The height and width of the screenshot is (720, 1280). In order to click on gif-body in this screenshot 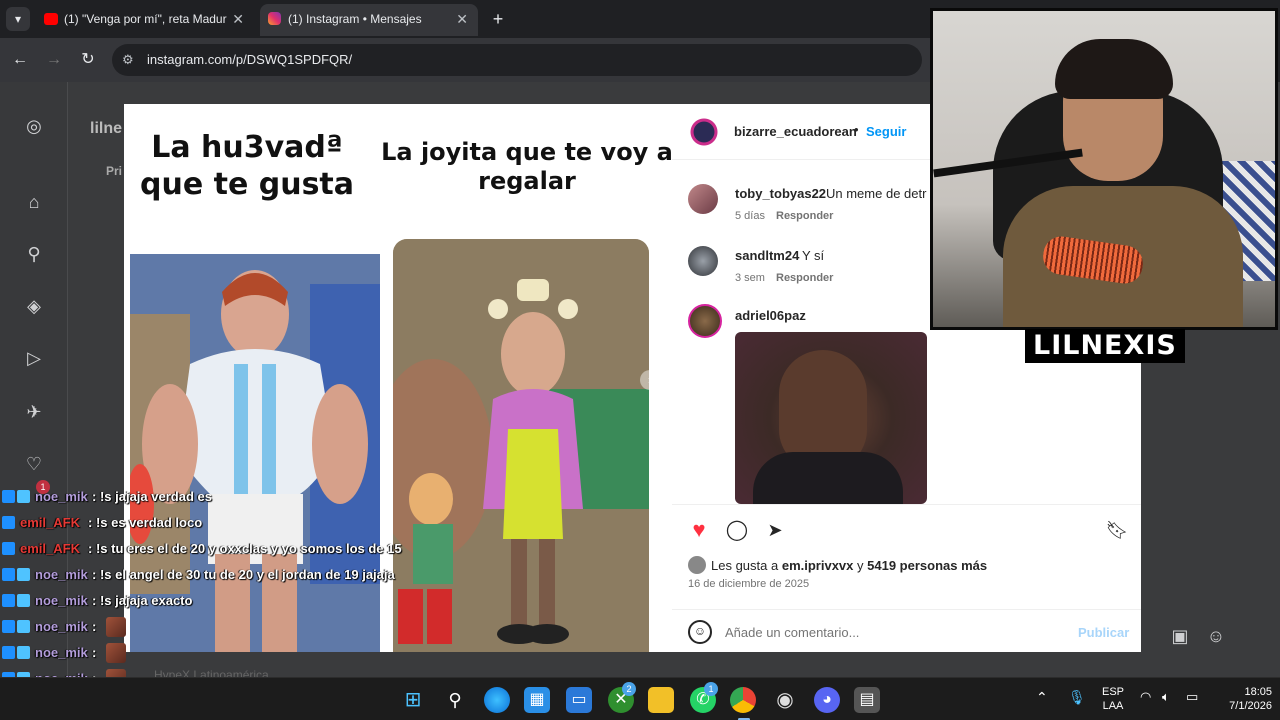, I will do `click(828, 478)`.